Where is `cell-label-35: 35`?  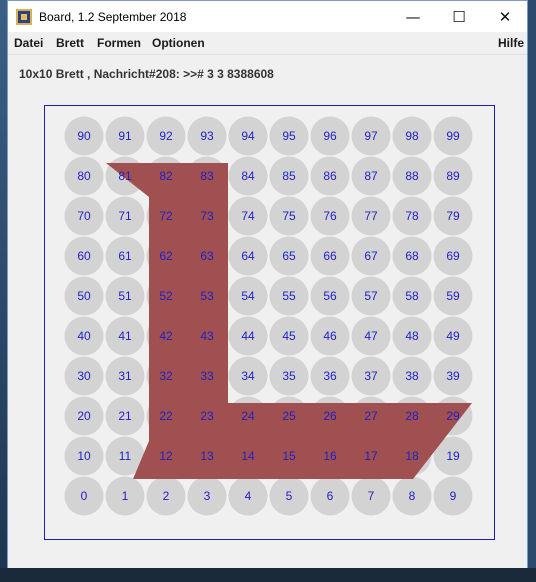
cell-label-35: 35 is located at coordinates (289, 376).